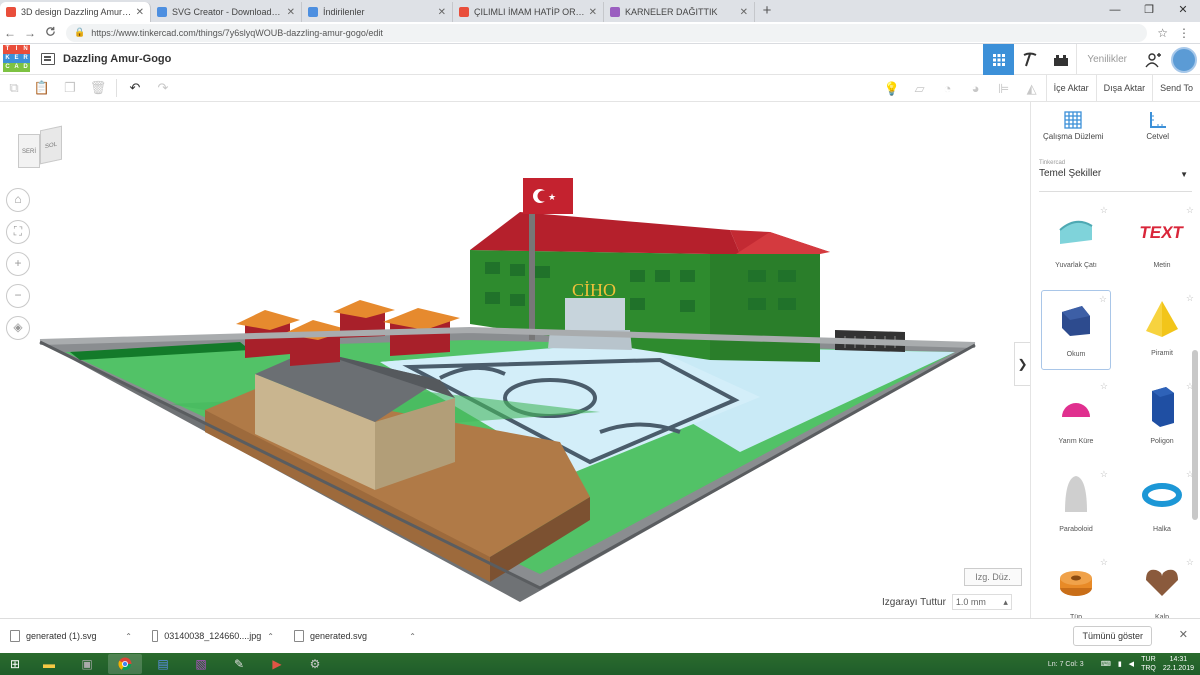 This screenshot has width=1200, height=675. I want to click on design-title: Dazzling Amur-Gogo, so click(117, 59).